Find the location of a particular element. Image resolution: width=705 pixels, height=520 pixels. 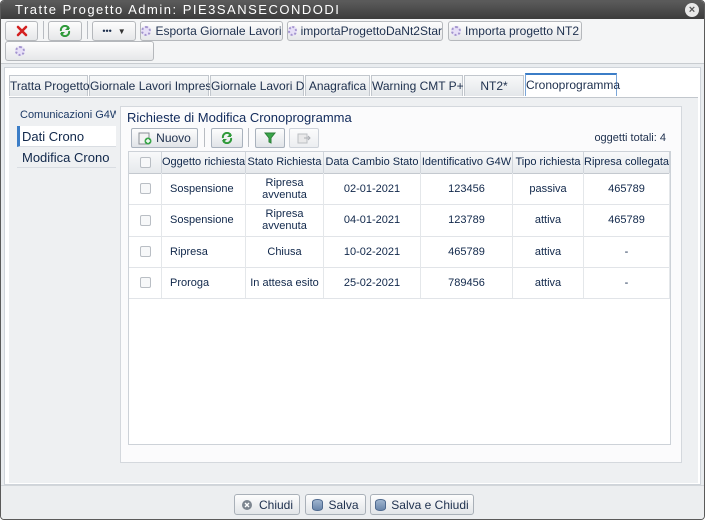

nav-header: Comunicazioni G4W is located at coordinates (68, 115).